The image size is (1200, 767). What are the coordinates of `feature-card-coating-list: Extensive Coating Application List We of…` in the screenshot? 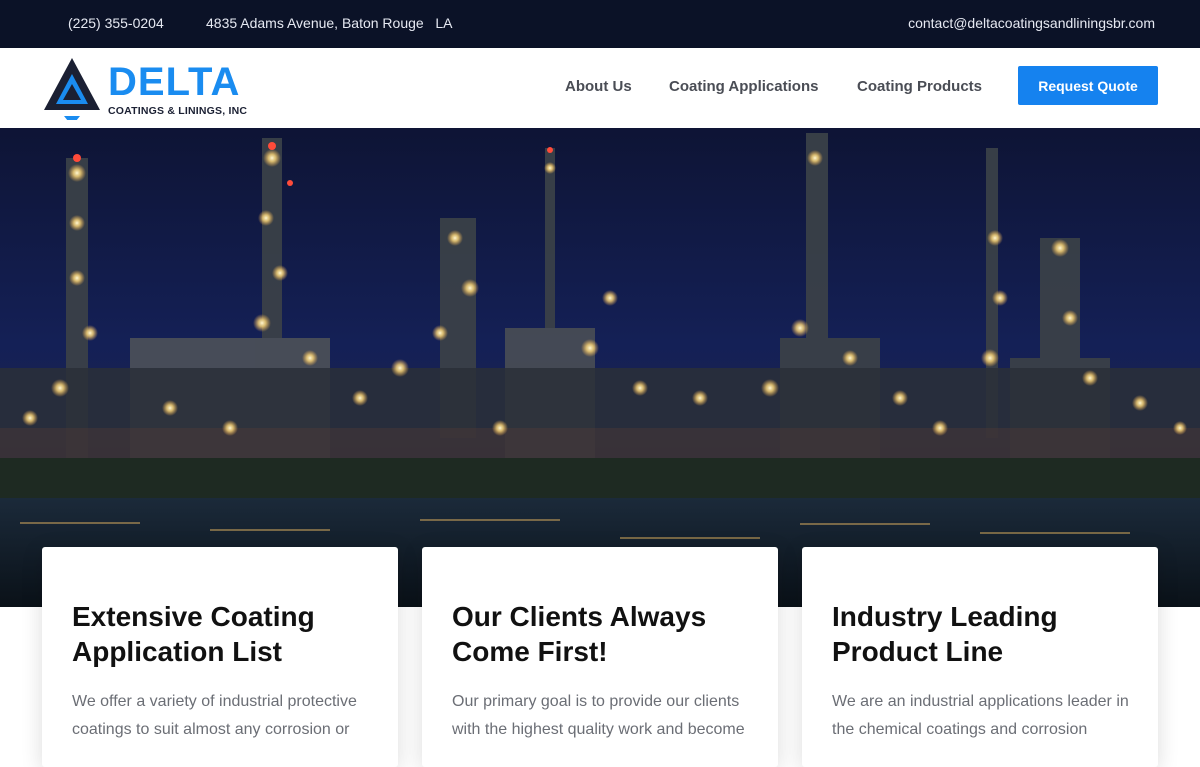 It's located at (220, 657).